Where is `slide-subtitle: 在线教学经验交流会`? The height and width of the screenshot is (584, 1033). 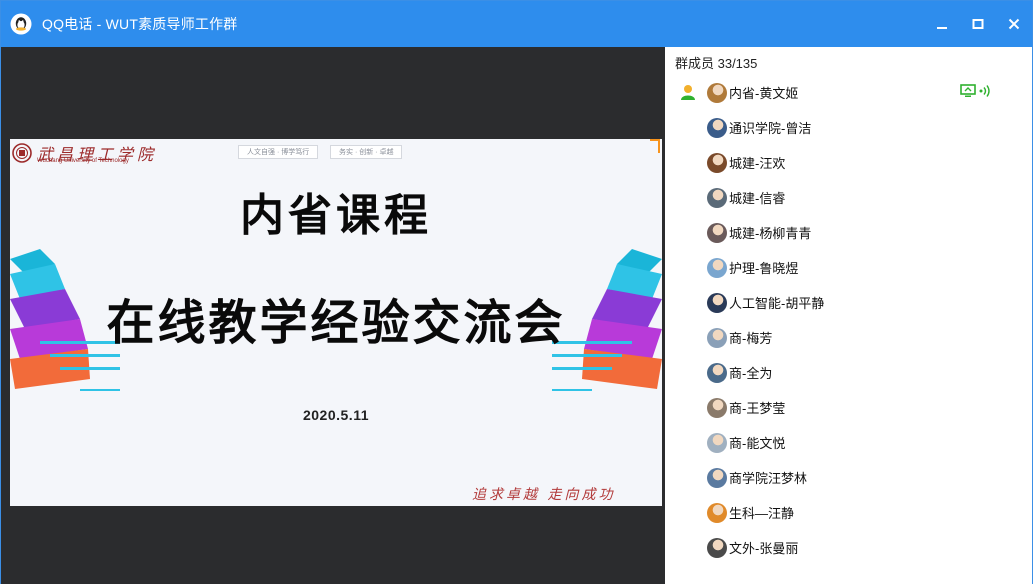
slide-subtitle: 在线教学经验交流会 is located at coordinates (336, 323).